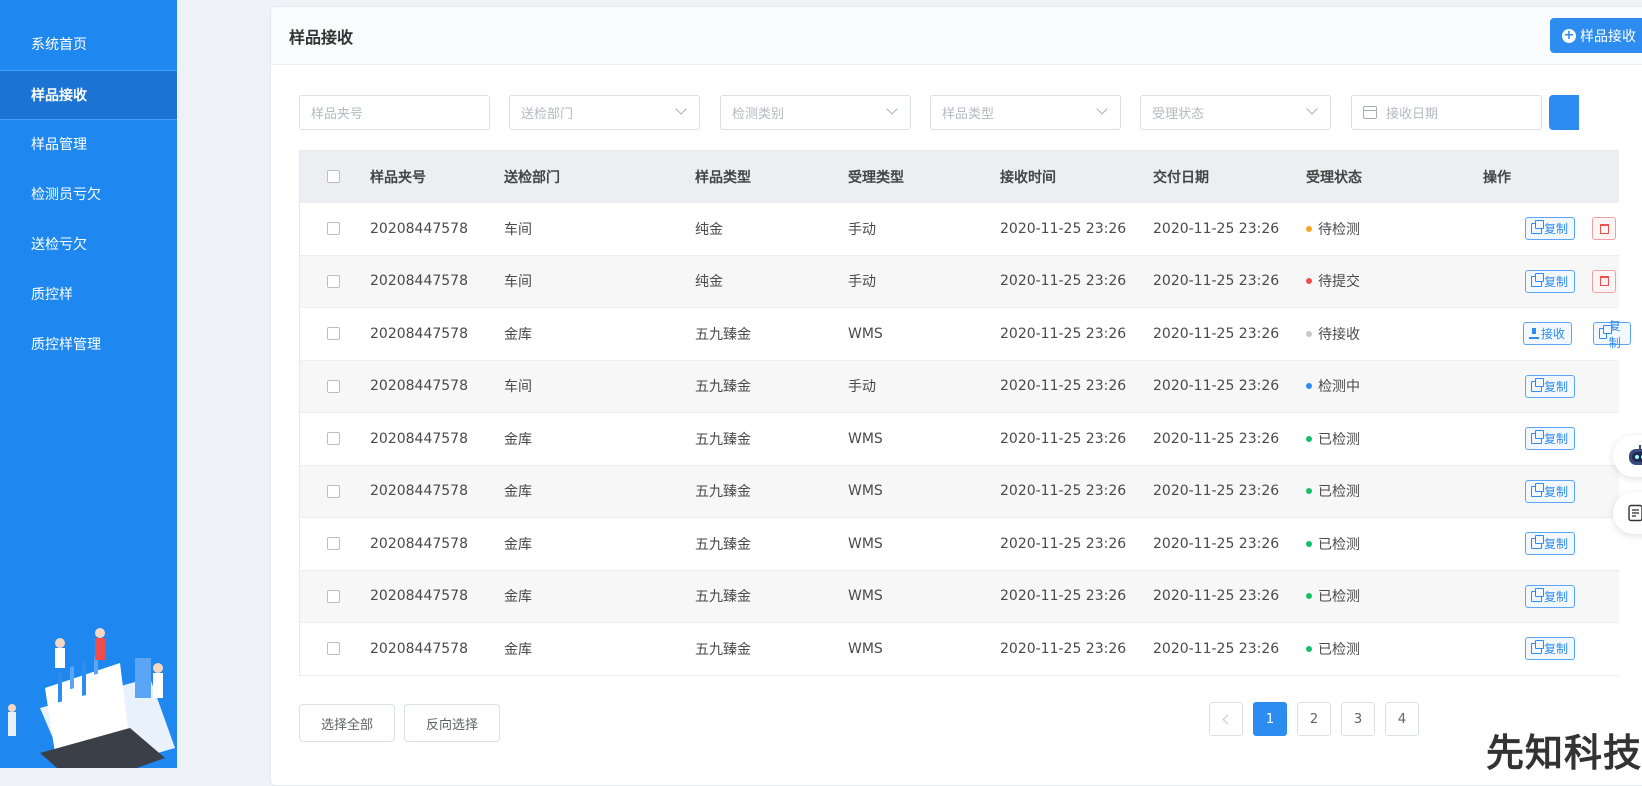 The height and width of the screenshot is (786, 1642). Describe the element at coordinates (1446, 112) in the screenshot. I see `receive-date-picker: 接收日期` at that location.